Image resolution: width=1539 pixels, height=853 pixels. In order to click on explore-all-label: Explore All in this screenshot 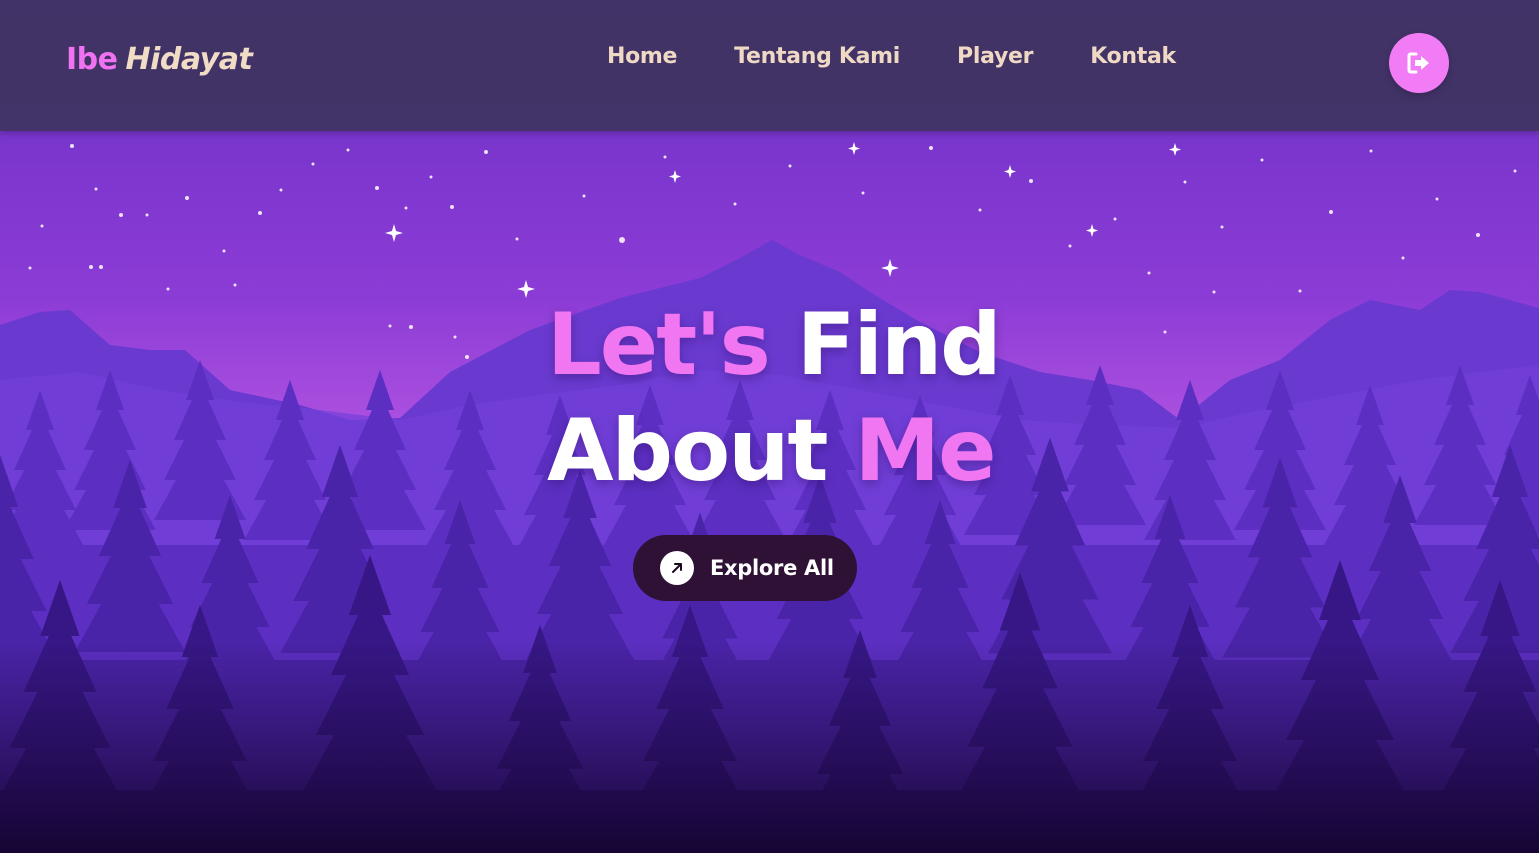, I will do `click(772, 568)`.